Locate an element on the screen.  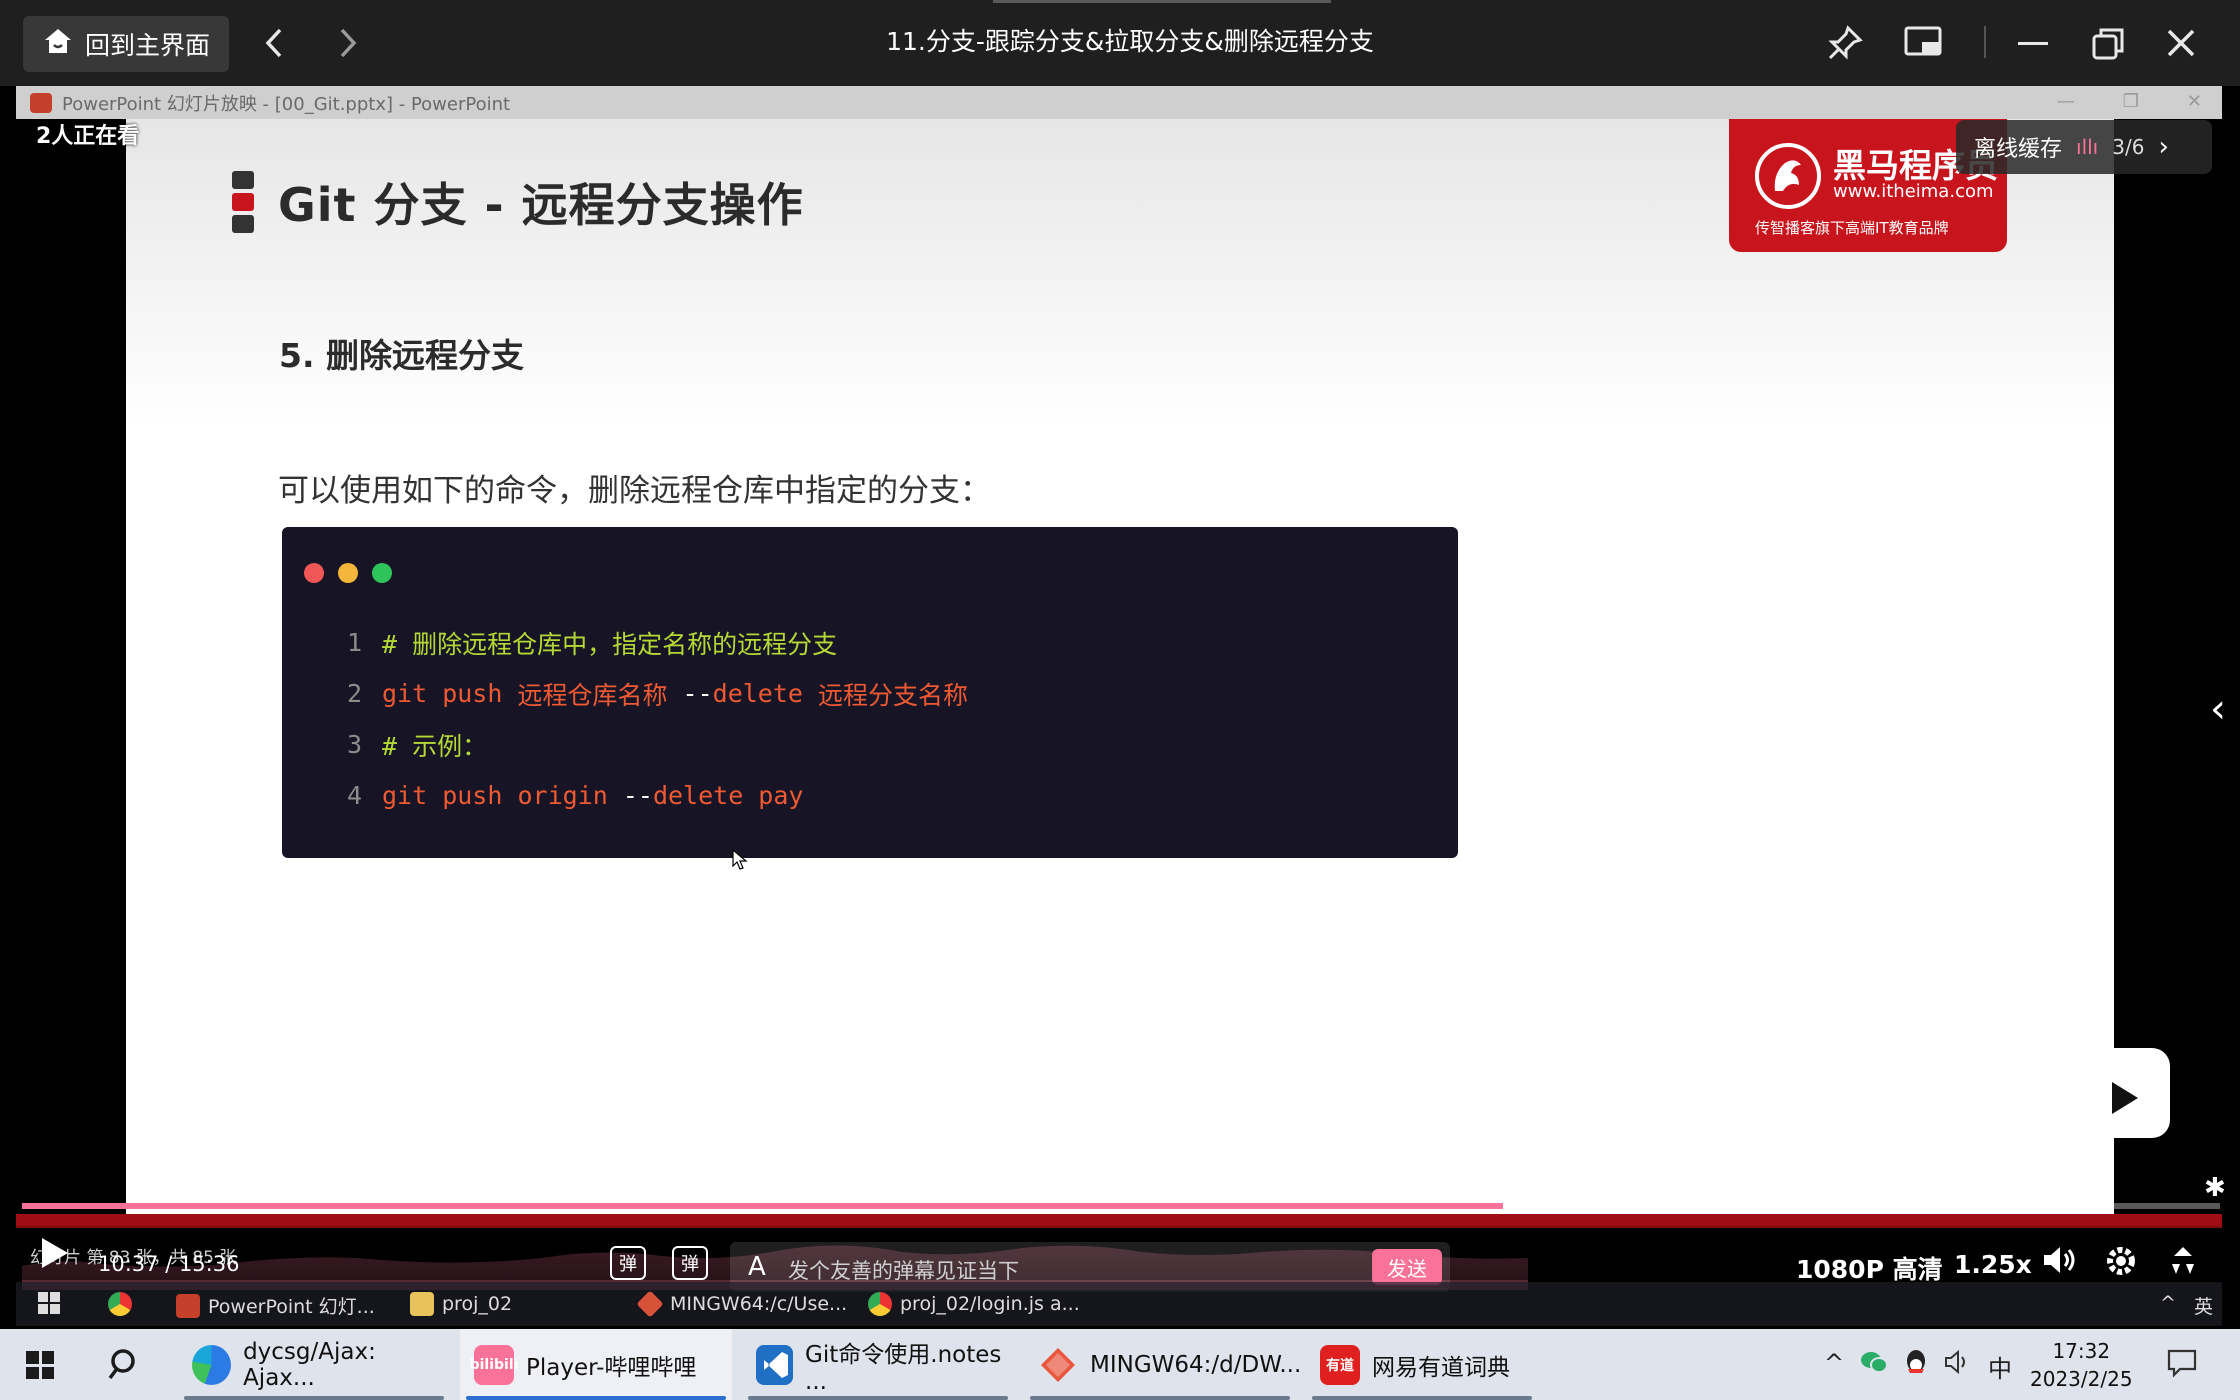
video-title: 11.分支-跟踪分支&拉取分支&删除远程分支 is located at coordinates (1130, 41).